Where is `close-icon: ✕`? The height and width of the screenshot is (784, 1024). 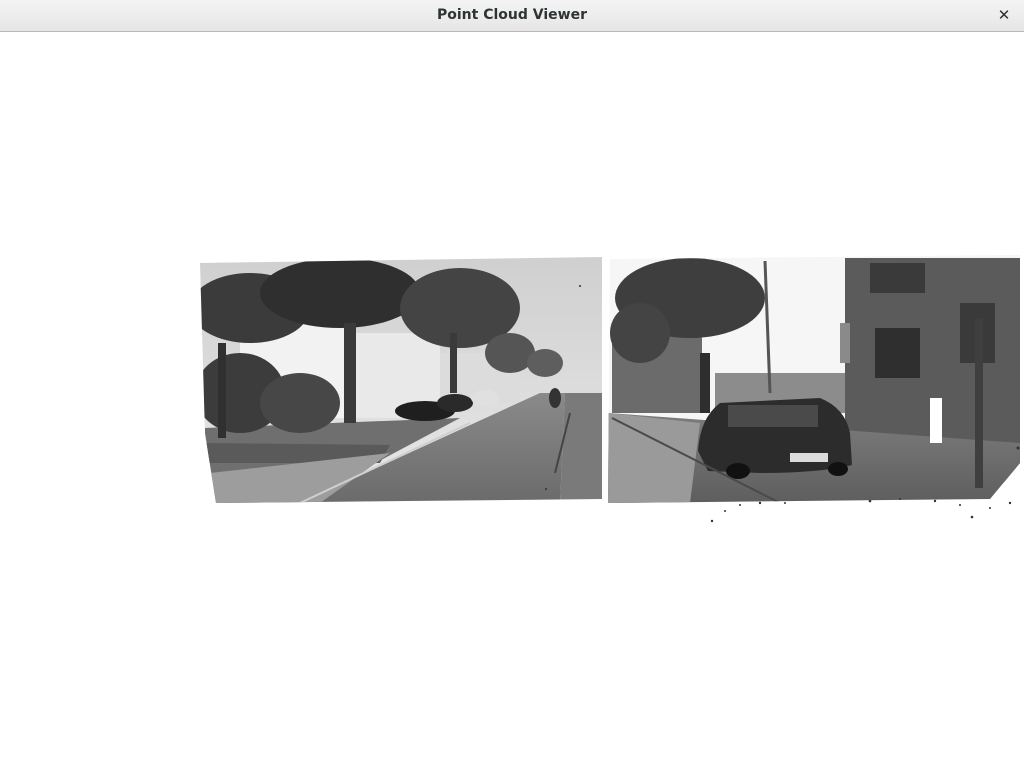 close-icon: ✕ is located at coordinates (1004, 15).